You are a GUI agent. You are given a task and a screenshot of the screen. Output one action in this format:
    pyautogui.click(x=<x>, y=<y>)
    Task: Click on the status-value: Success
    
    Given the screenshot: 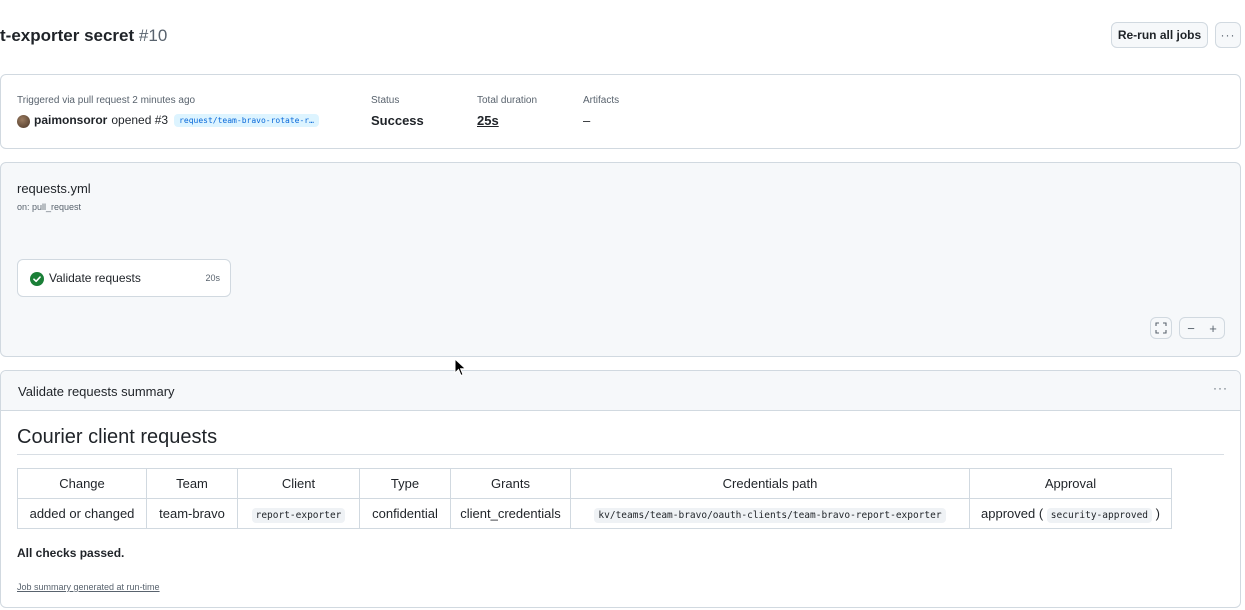 What is the action you would take?
    pyautogui.click(x=397, y=120)
    